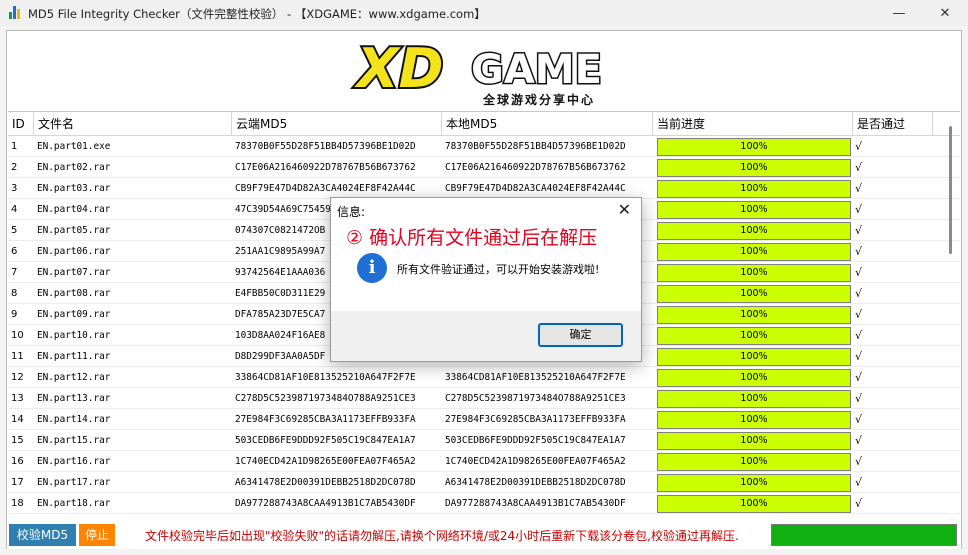  What do you see at coordinates (74, 398) in the screenshot?
I see `row-filename: EN.part13.rar` at bounding box center [74, 398].